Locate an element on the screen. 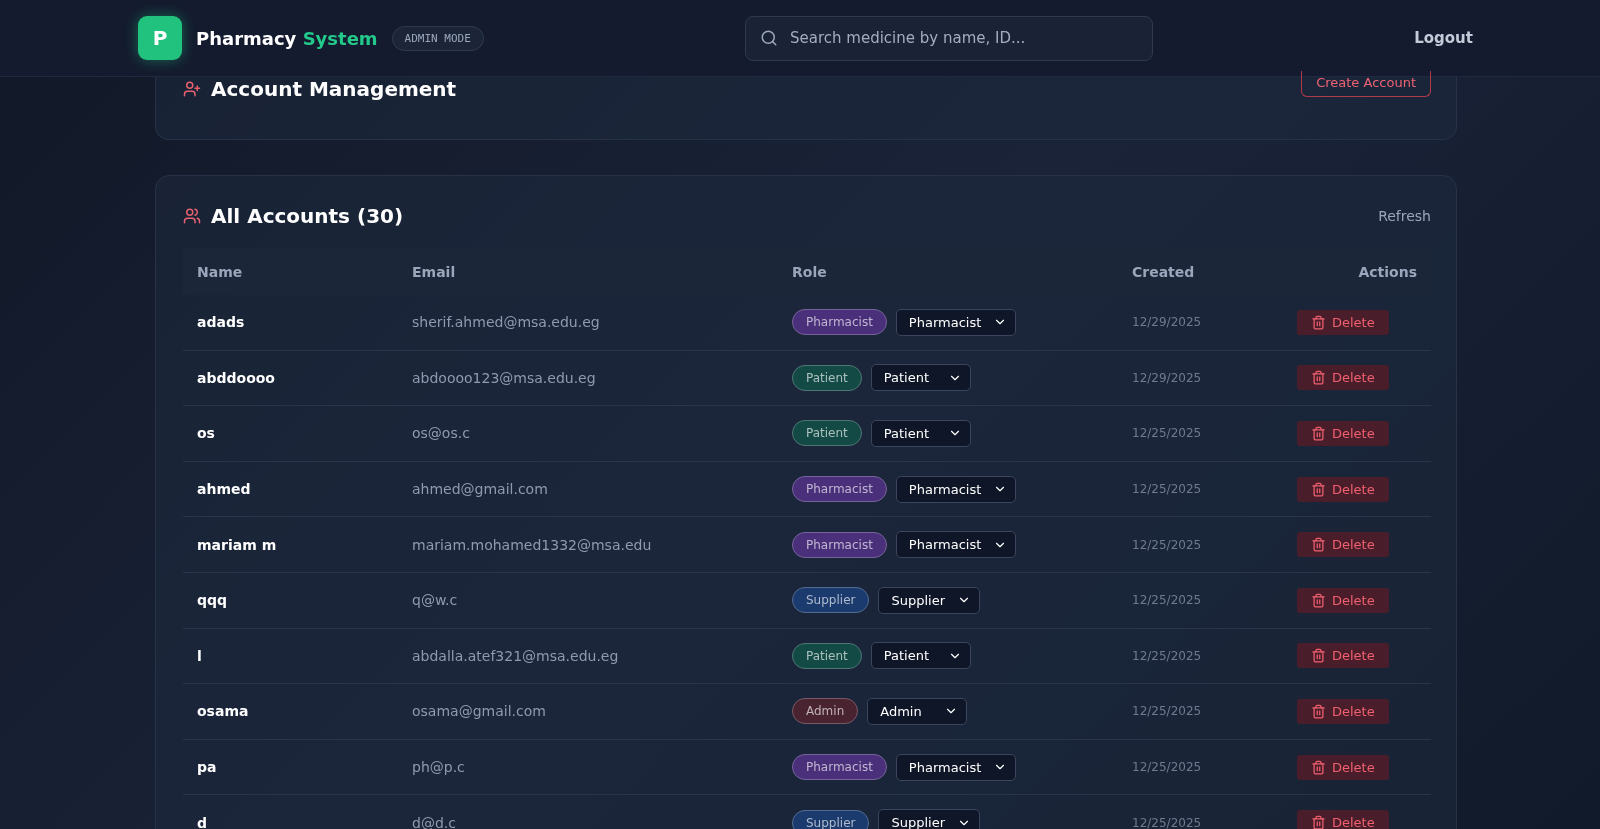 The height and width of the screenshot is (829, 1600). create-account-button: Create Account is located at coordinates (1366, 84).